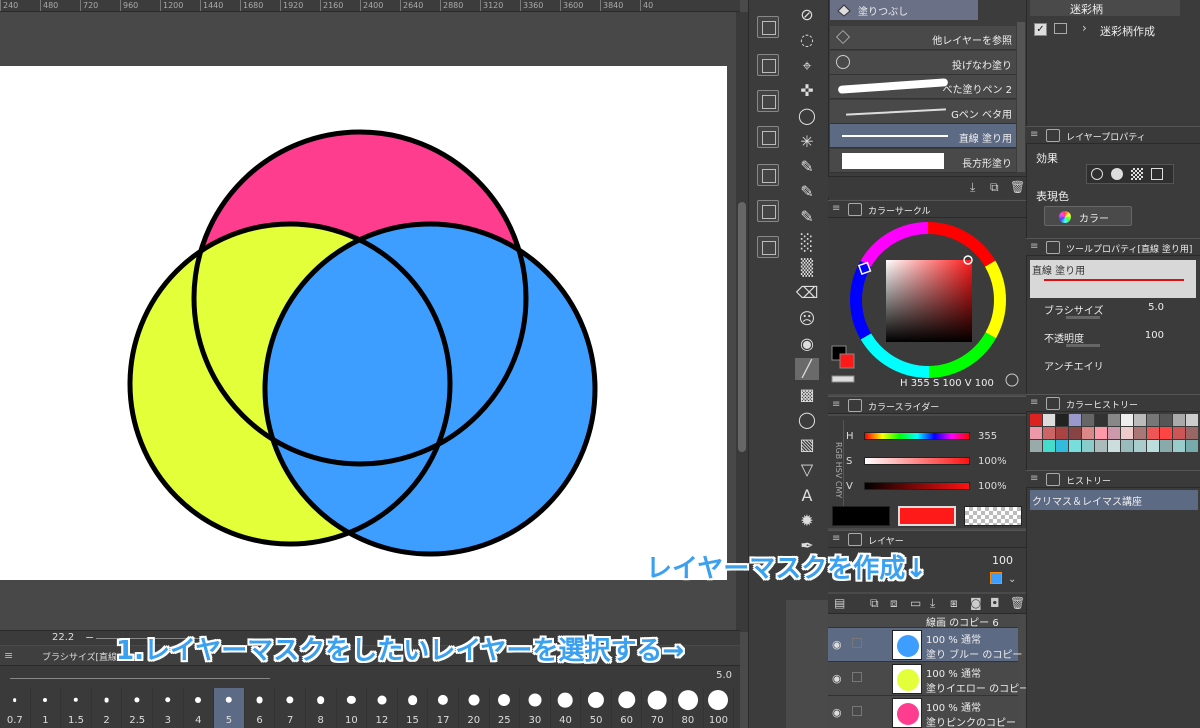 The image size is (1200, 728). What do you see at coordinates (382, 708) in the screenshot?
I see `brush-size-preset: 12` at bounding box center [382, 708].